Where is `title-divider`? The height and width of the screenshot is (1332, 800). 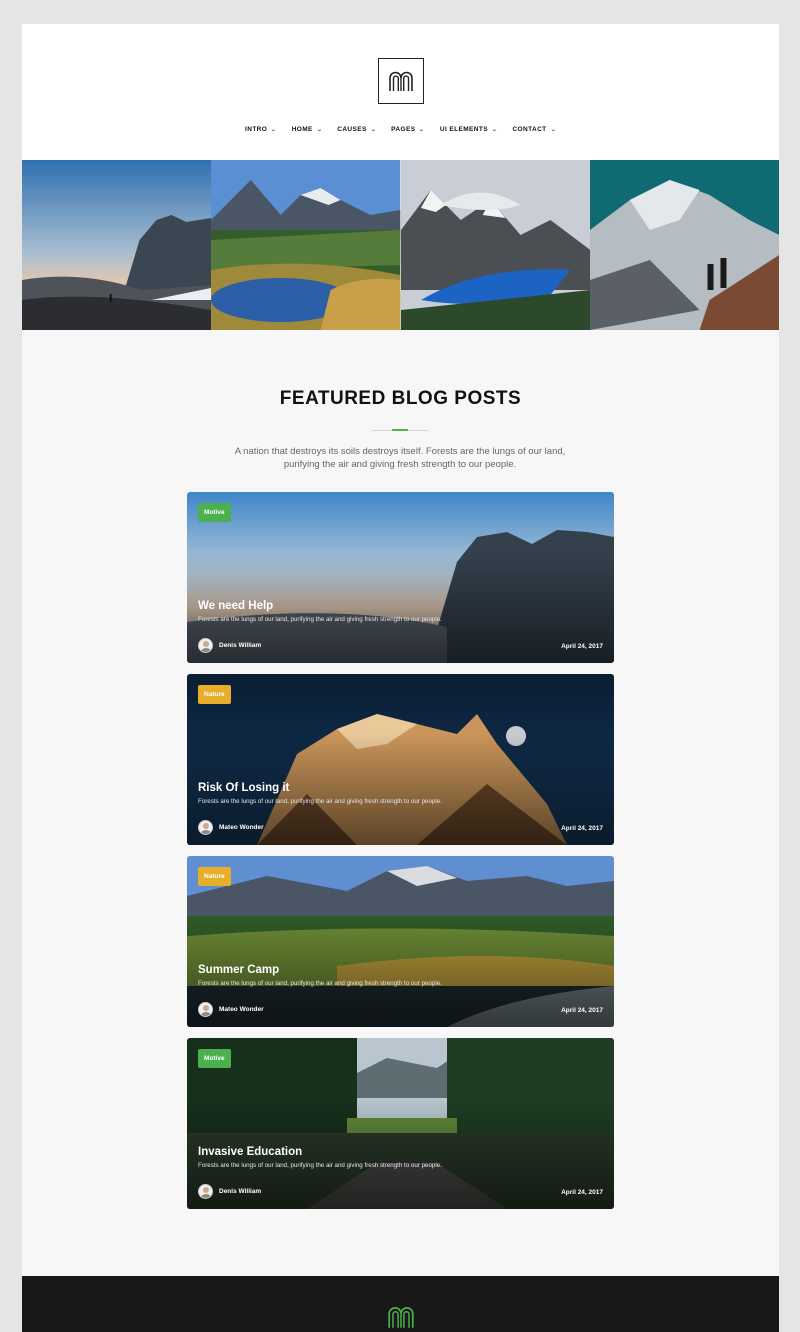 title-divider is located at coordinates (400, 430).